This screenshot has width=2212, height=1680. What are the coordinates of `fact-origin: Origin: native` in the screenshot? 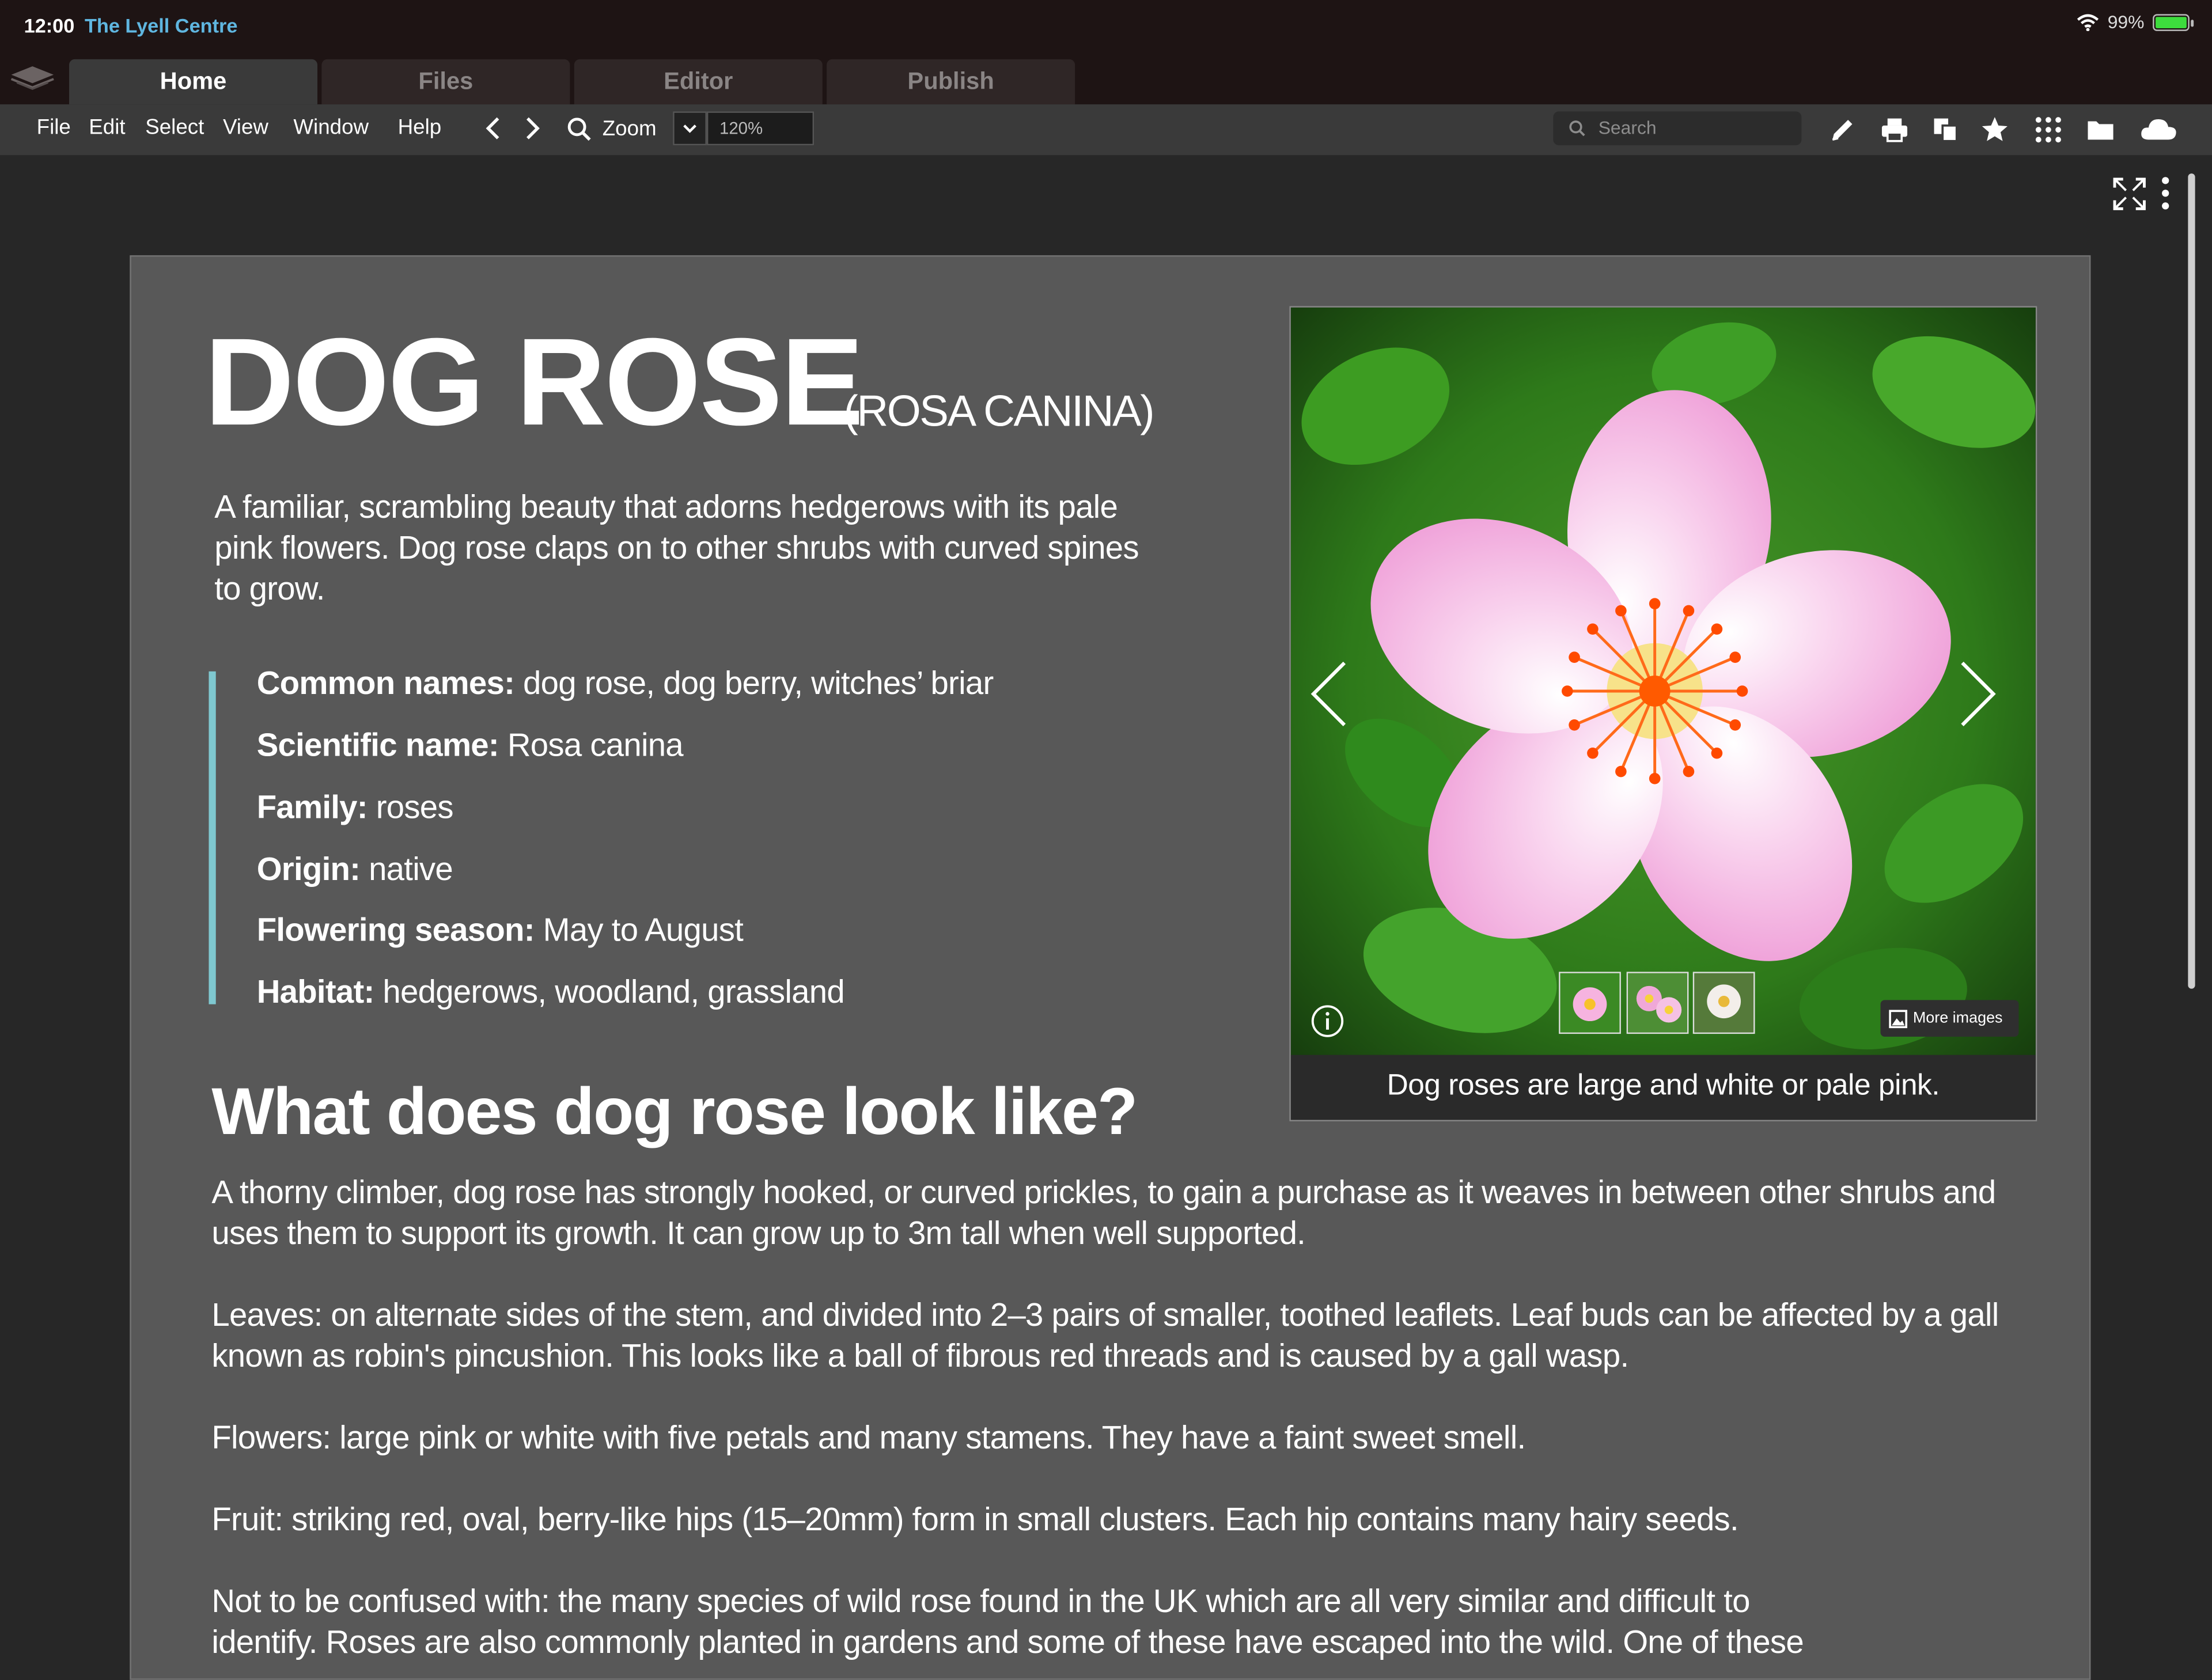 It's located at (355, 870).